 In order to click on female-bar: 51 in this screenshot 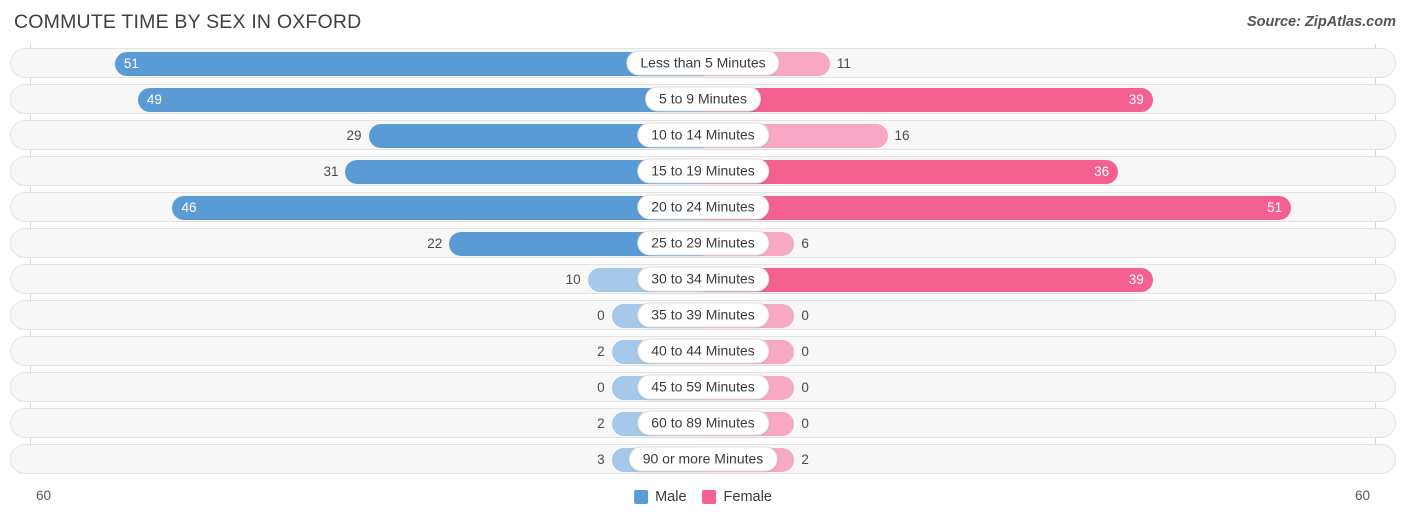, I will do `click(997, 208)`.